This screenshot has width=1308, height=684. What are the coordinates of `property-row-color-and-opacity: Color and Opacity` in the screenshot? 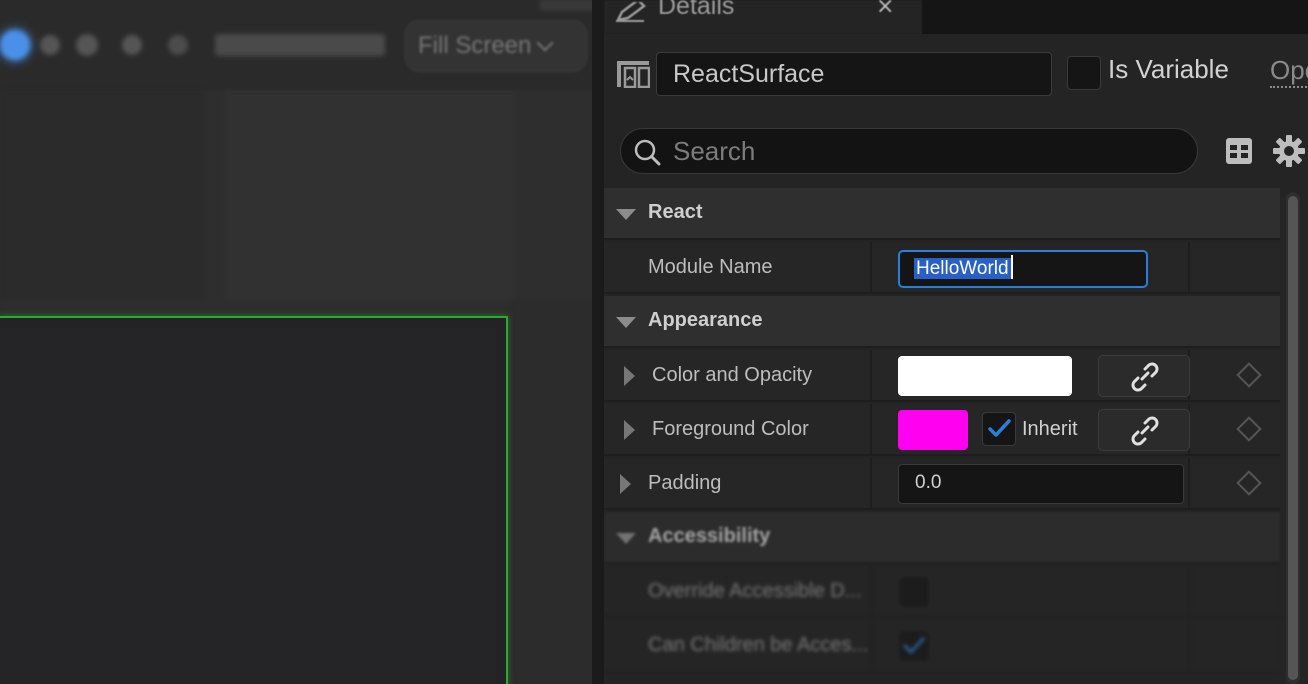 It's located at (942, 376).